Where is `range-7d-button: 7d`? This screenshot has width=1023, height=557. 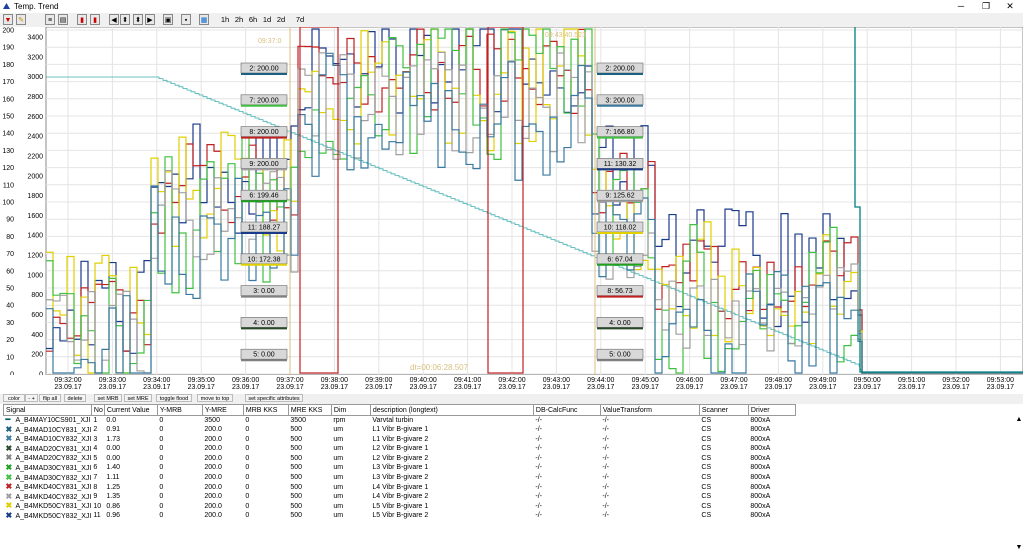
range-7d-button: 7d is located at coordinates (300, 19).